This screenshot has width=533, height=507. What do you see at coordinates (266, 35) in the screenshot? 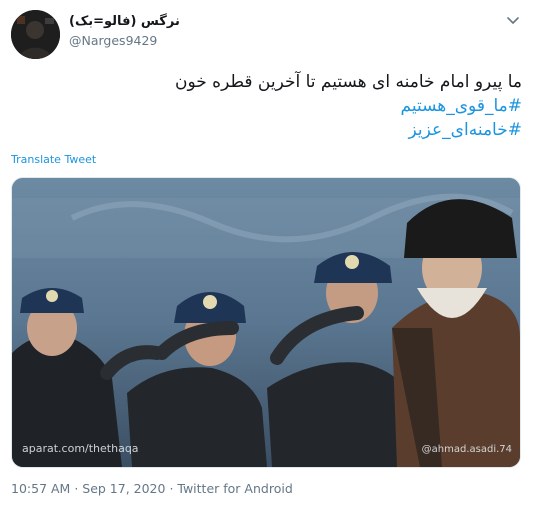
I see `tweet-header: نرگس (فالو=بک) @Narges9429` at bounding box center [266, 35].